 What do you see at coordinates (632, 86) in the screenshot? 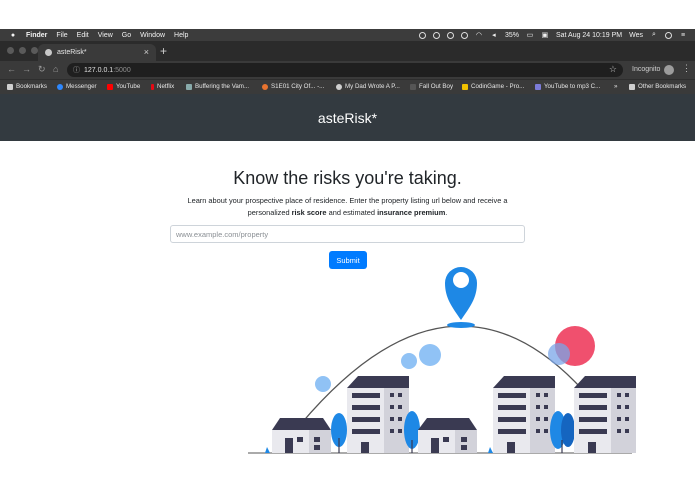
I see `folder-icon` at bounding box center [632, 86].